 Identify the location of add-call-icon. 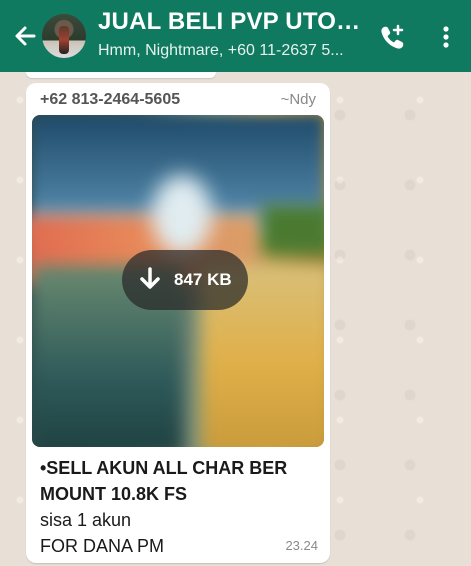
(392, 36).